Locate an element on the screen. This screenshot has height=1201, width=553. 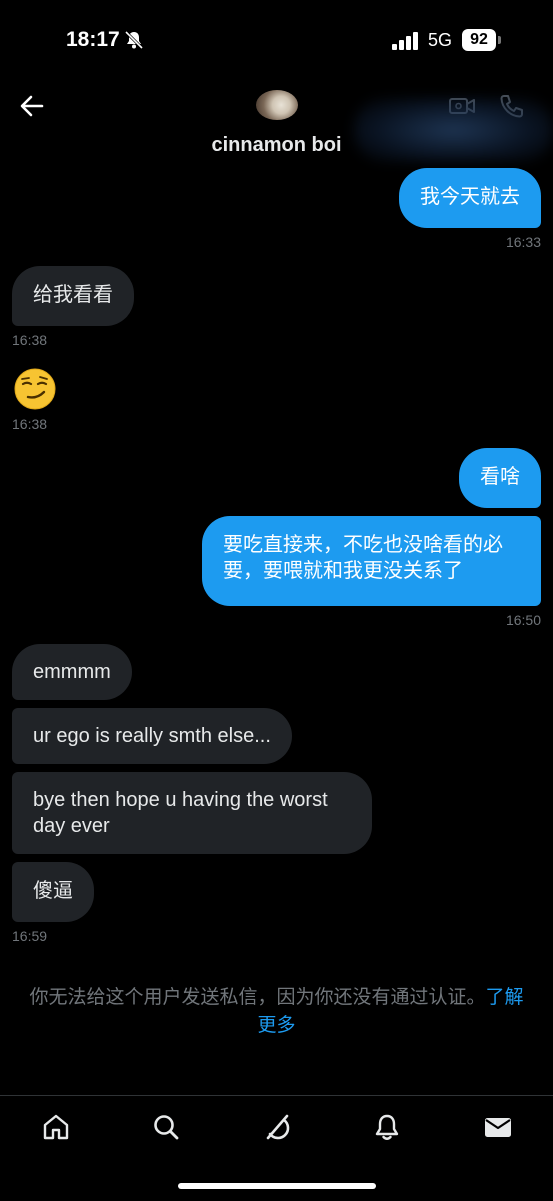
signal-icon is located at coordinates (405, 41).